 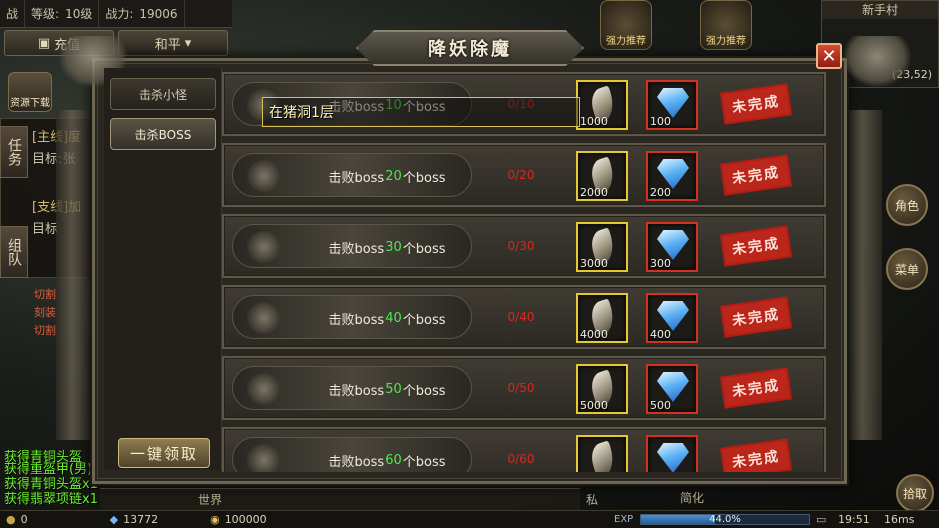 I want to click on reward-fang-slot: 6000, so click(x=602, y=453).